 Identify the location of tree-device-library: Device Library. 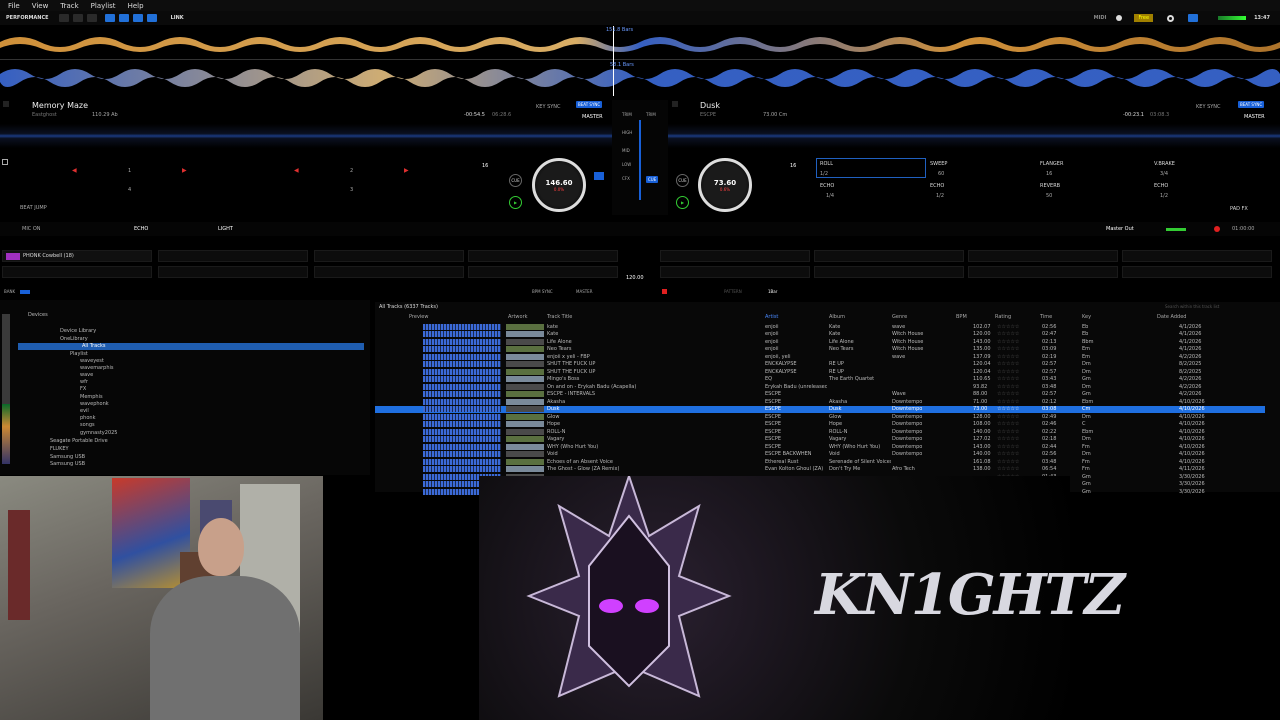
(78, 331).